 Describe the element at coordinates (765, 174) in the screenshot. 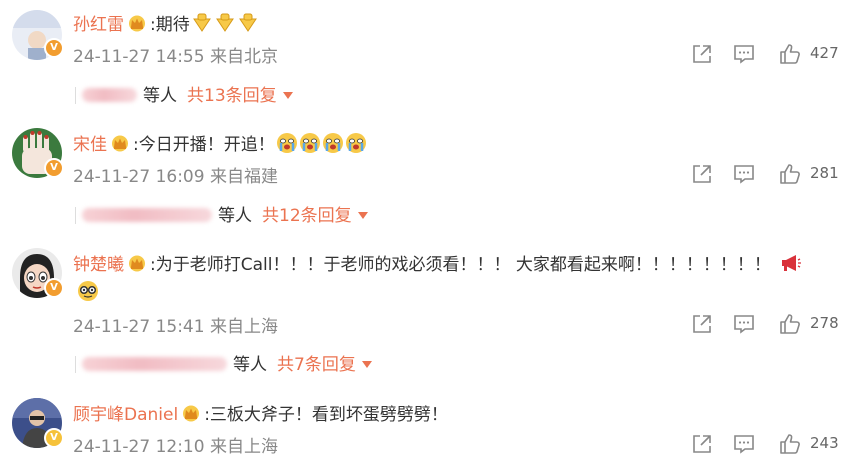

I see `action-bar: 281` at that location.